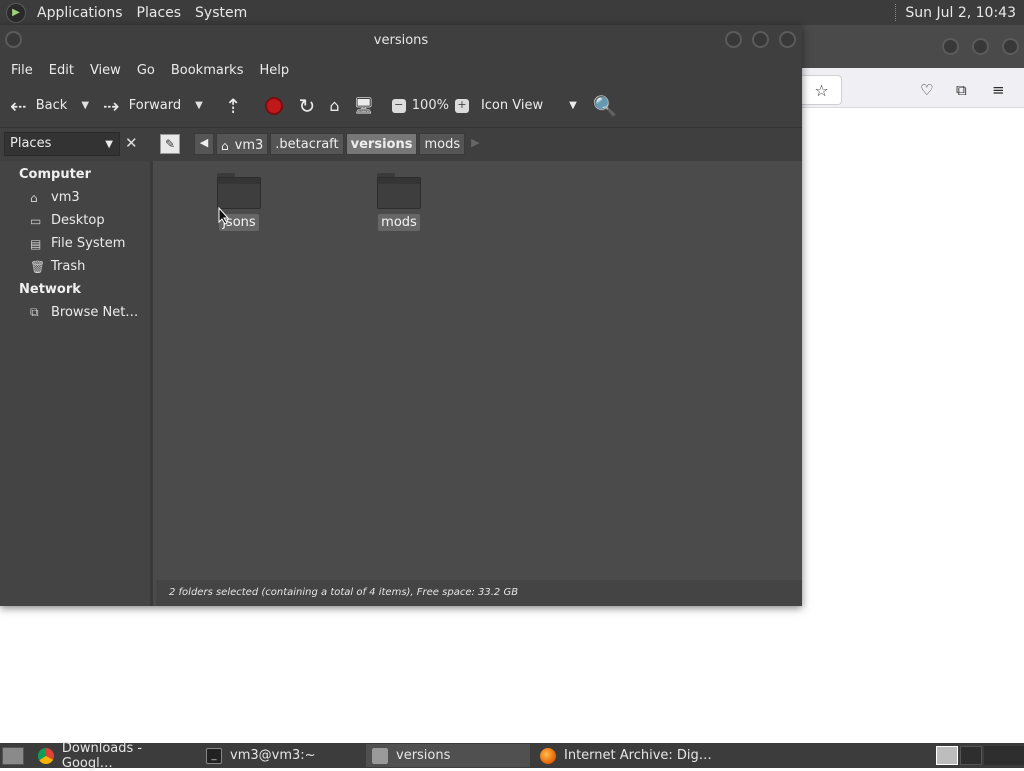 This screenshot has width=1024, height=771. What do you see at coordinates (105, 70) in the screenshot?
I see `menu-view: View` at bounding box center [105, 70].